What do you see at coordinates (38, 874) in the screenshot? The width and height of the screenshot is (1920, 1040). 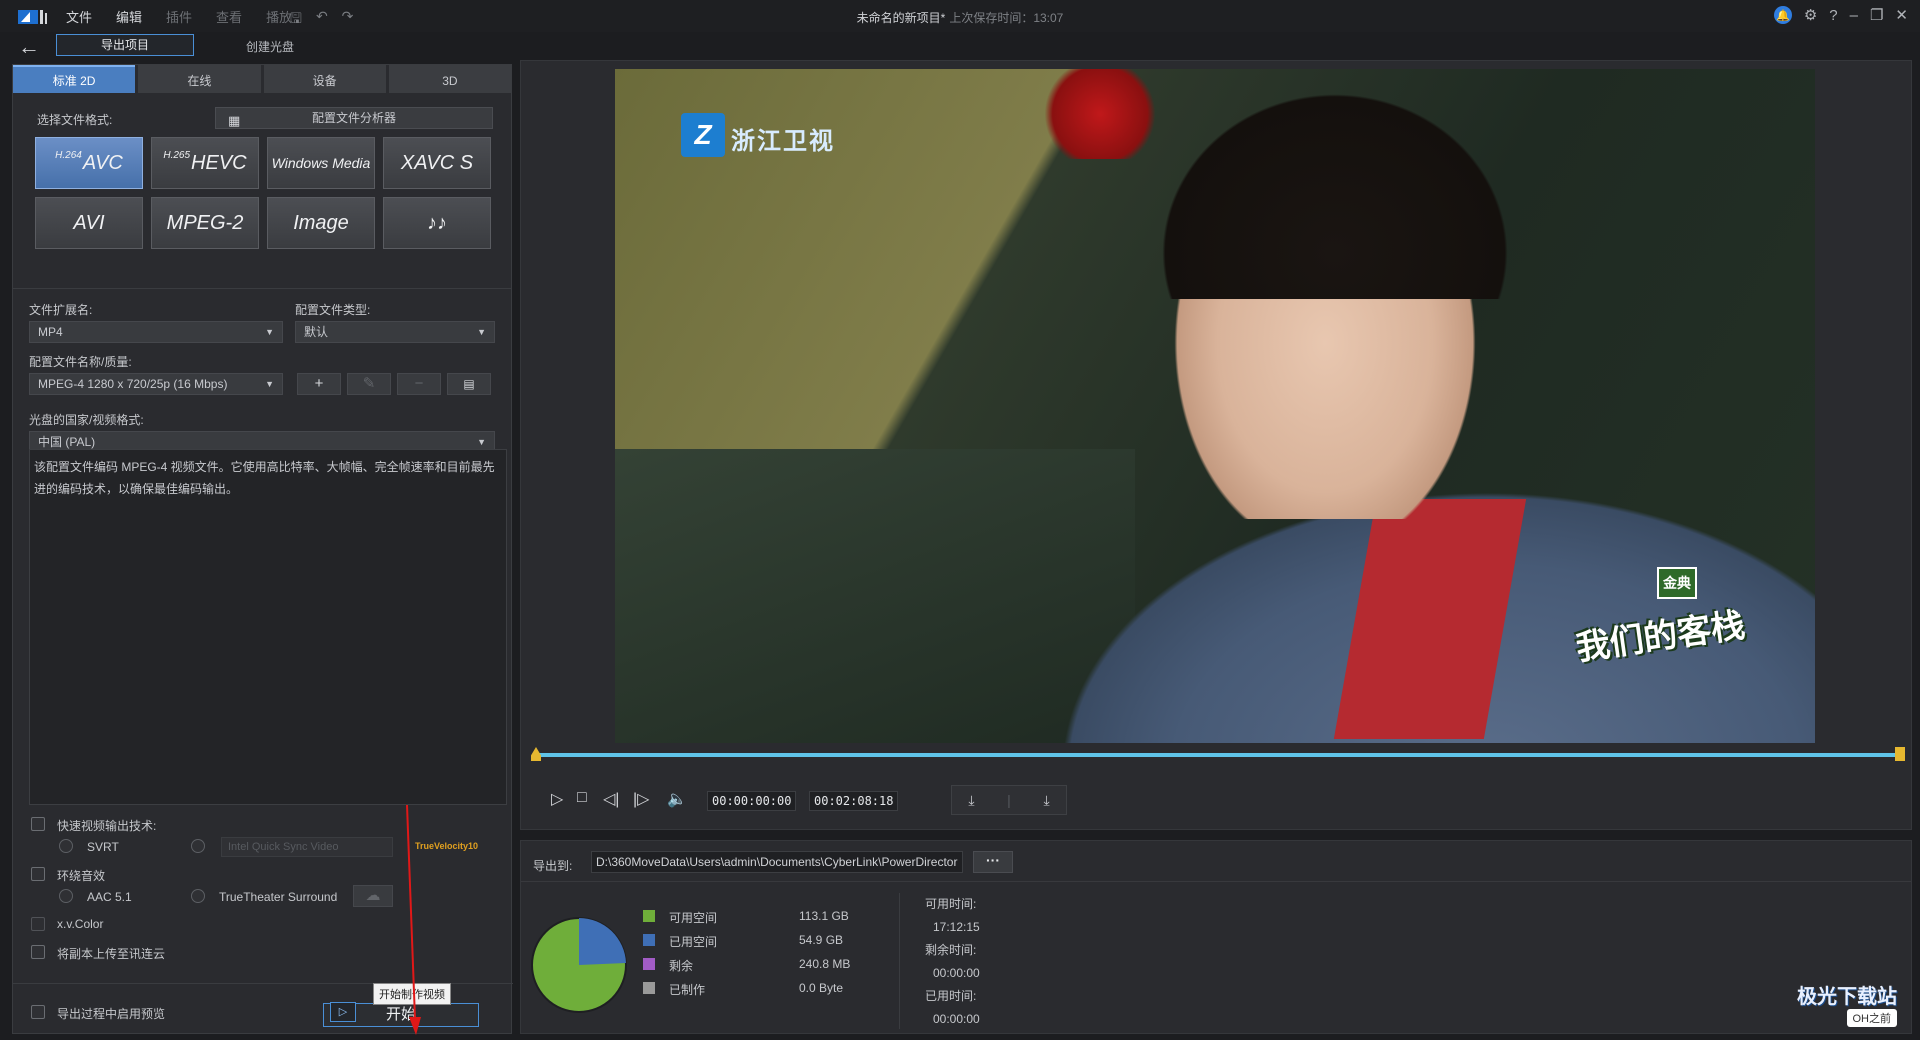 I see `surround-checkbox` at bounding box center [38, 874].